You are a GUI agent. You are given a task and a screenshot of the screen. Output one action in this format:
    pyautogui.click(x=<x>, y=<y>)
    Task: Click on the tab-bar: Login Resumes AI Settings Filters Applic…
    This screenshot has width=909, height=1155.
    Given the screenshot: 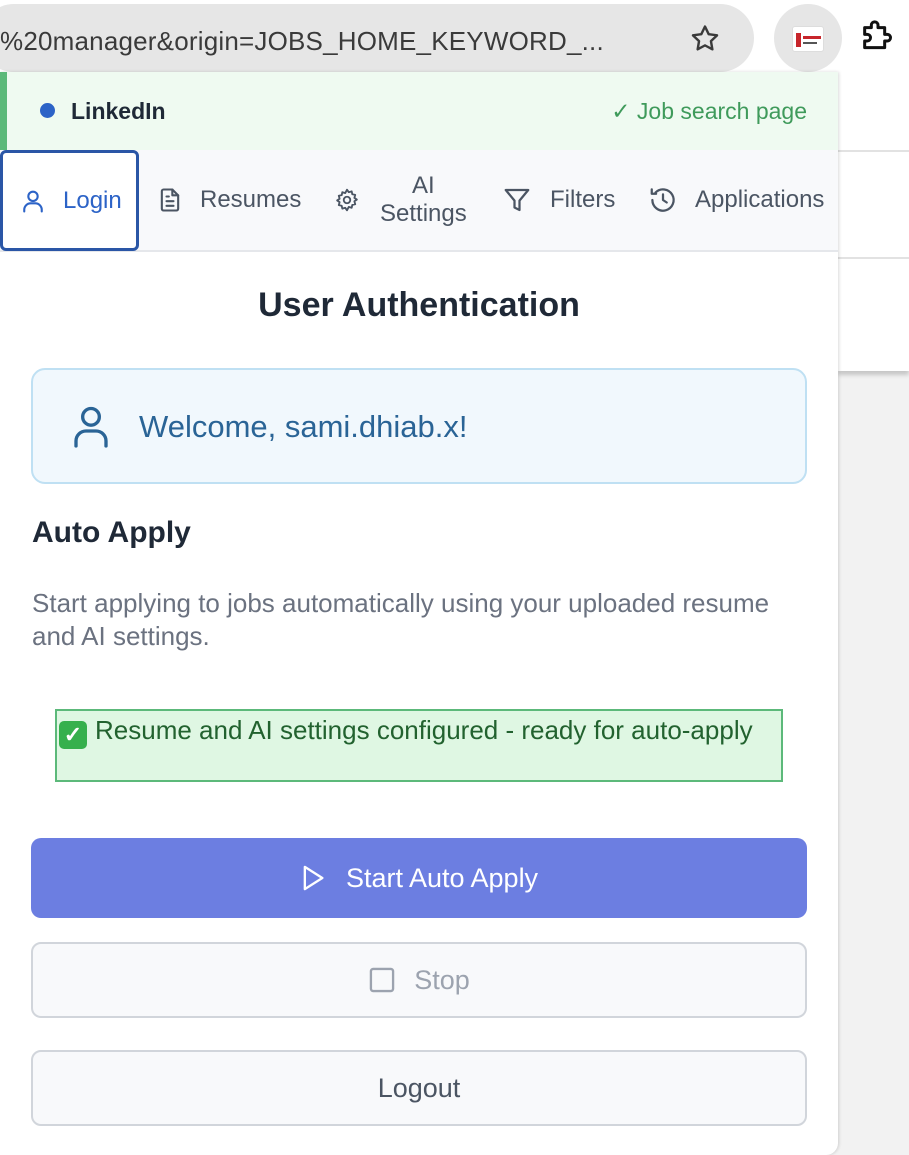 What is the action you would take?
    pyautogui.click(x=419, y=201)
    